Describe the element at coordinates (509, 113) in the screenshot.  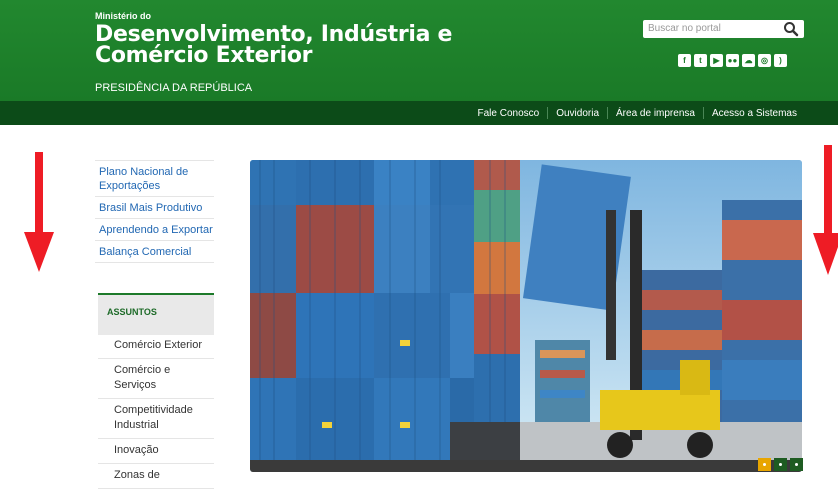
I see `nav-link-fale-conosco: Fale Conosco` at that location.